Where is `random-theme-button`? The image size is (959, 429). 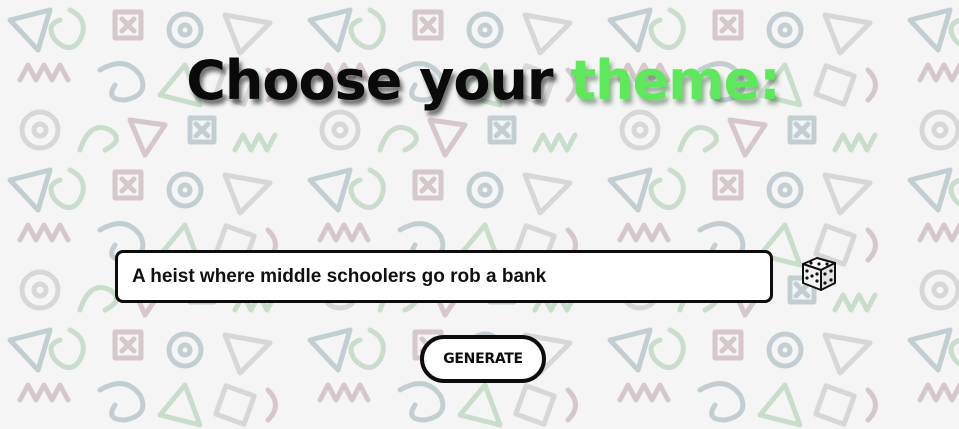 random-theme-button is located at coordinates (819, 274).